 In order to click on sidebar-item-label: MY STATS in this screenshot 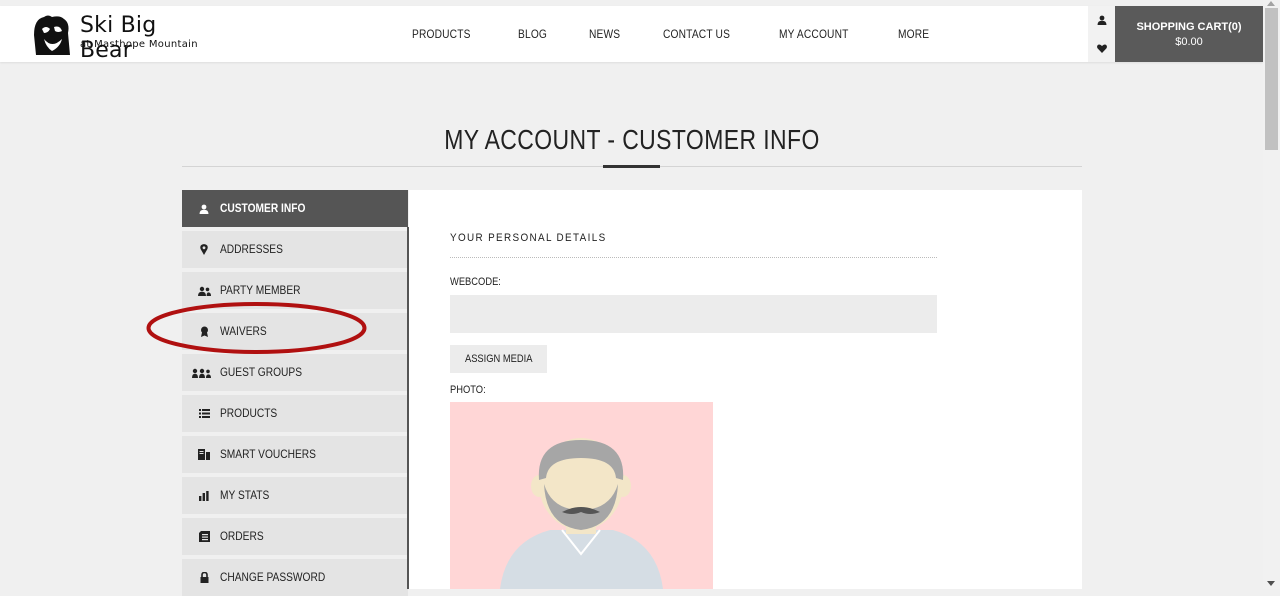, I will do `click(245, 495)`.